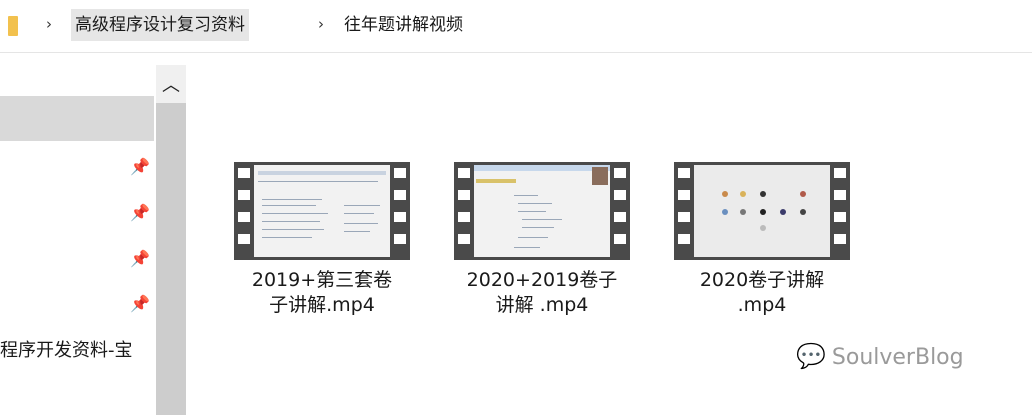 The height and width of the screenshot is (415, 1032). Describe the element at coordinates (542, 293) in the screenshot. I see `file-name: 2020+2019卷子 讲解 .mp4` at that location.